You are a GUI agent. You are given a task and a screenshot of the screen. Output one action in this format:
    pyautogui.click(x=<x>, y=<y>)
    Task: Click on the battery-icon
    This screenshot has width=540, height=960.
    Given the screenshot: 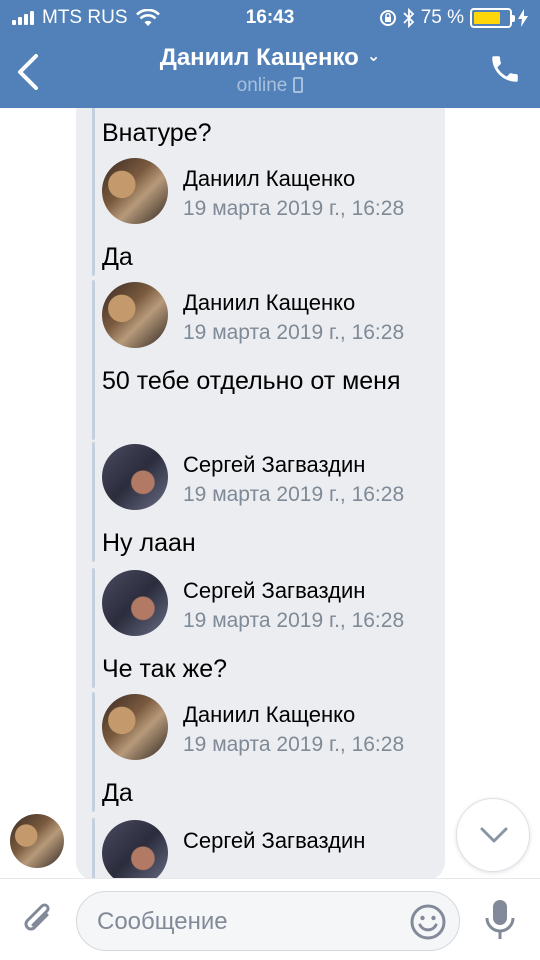 What is the action you would take?
    pyautogui.click(x=492, y=18)
    